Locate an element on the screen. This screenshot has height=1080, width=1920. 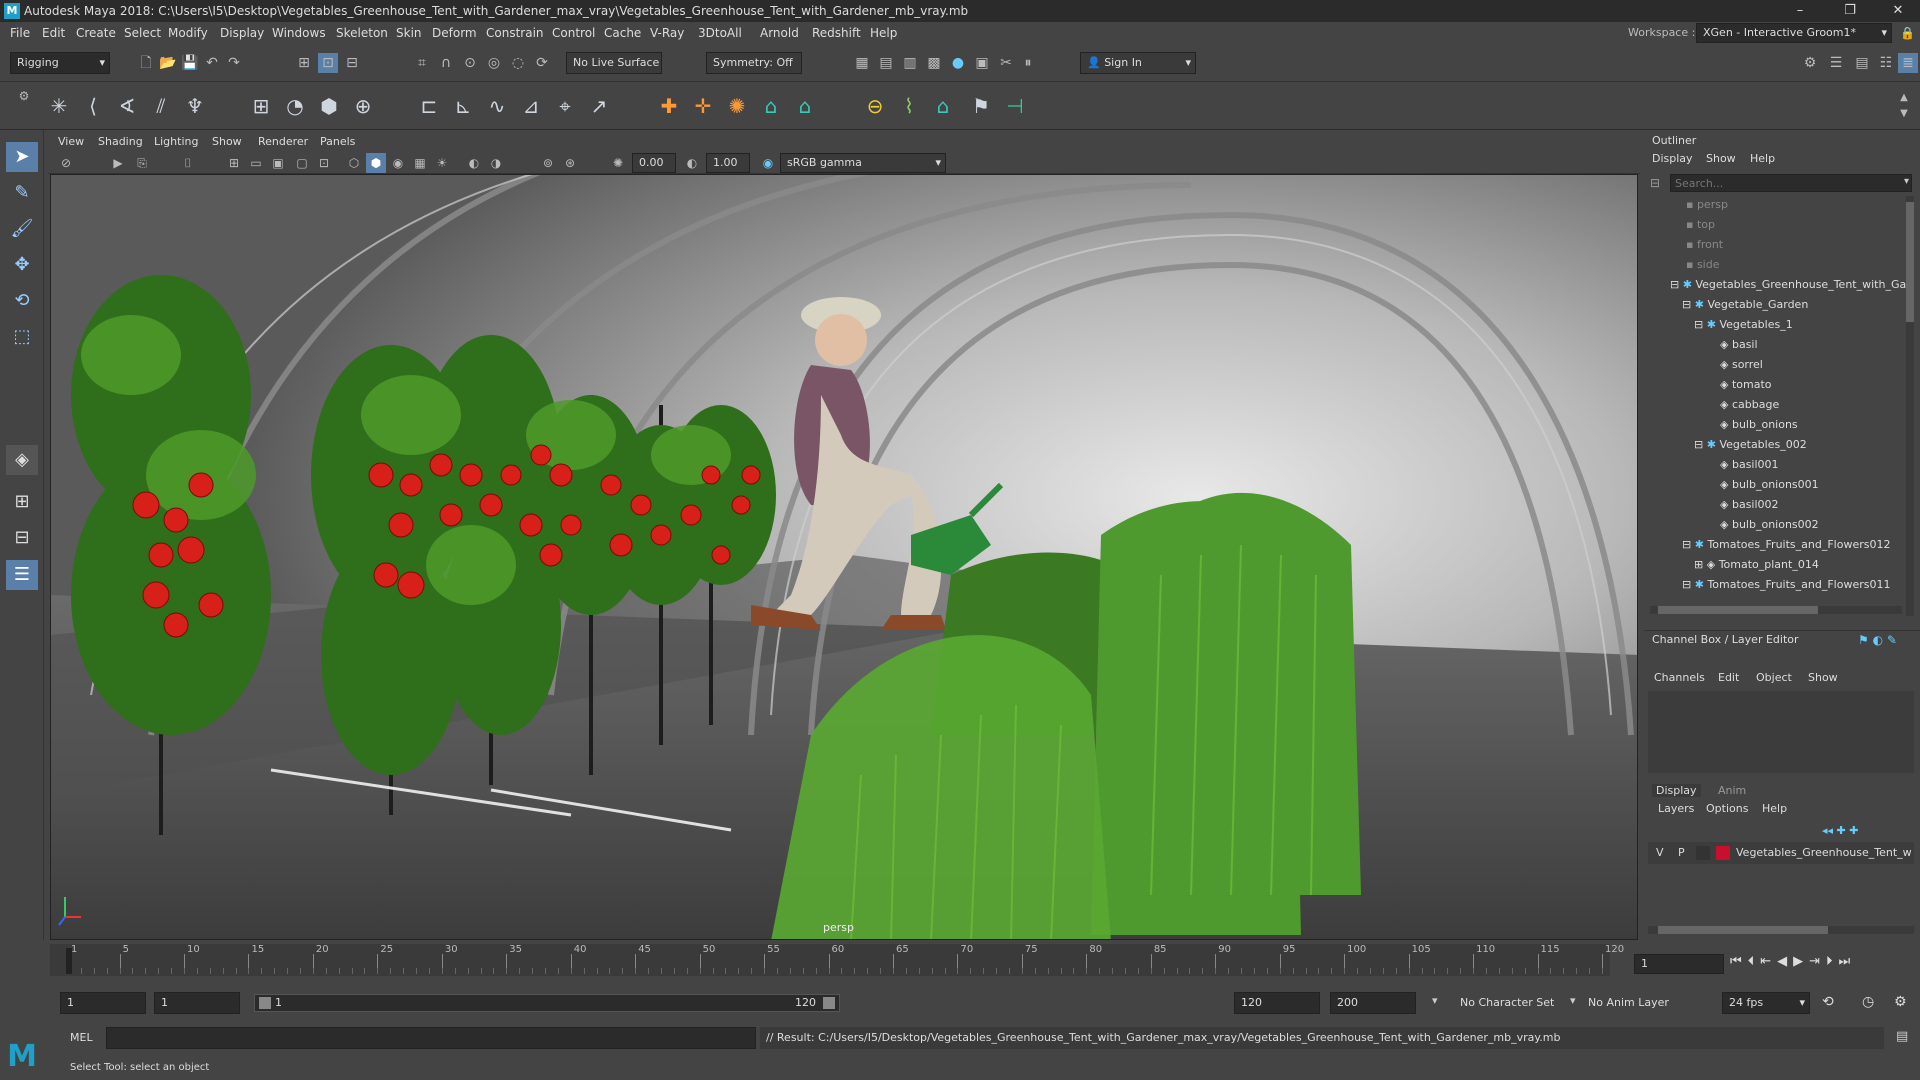
ik-handle-icon: ⟨ is located at coordinates (93, 106).